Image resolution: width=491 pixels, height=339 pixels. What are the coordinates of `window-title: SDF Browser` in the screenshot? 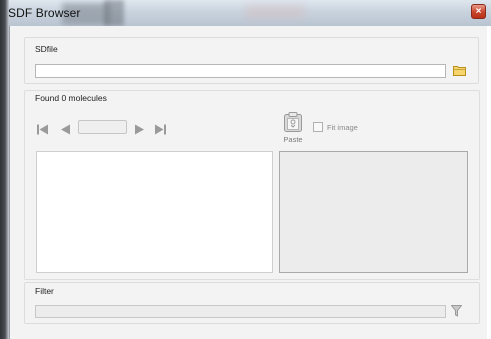 It's located at (44, 13).